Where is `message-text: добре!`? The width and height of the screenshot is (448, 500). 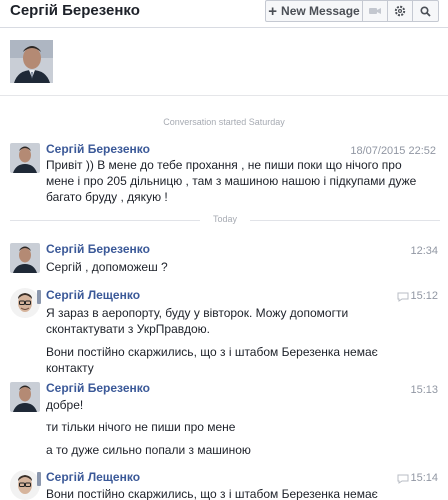 message-text: добре! is located at coordinates (65, 405).